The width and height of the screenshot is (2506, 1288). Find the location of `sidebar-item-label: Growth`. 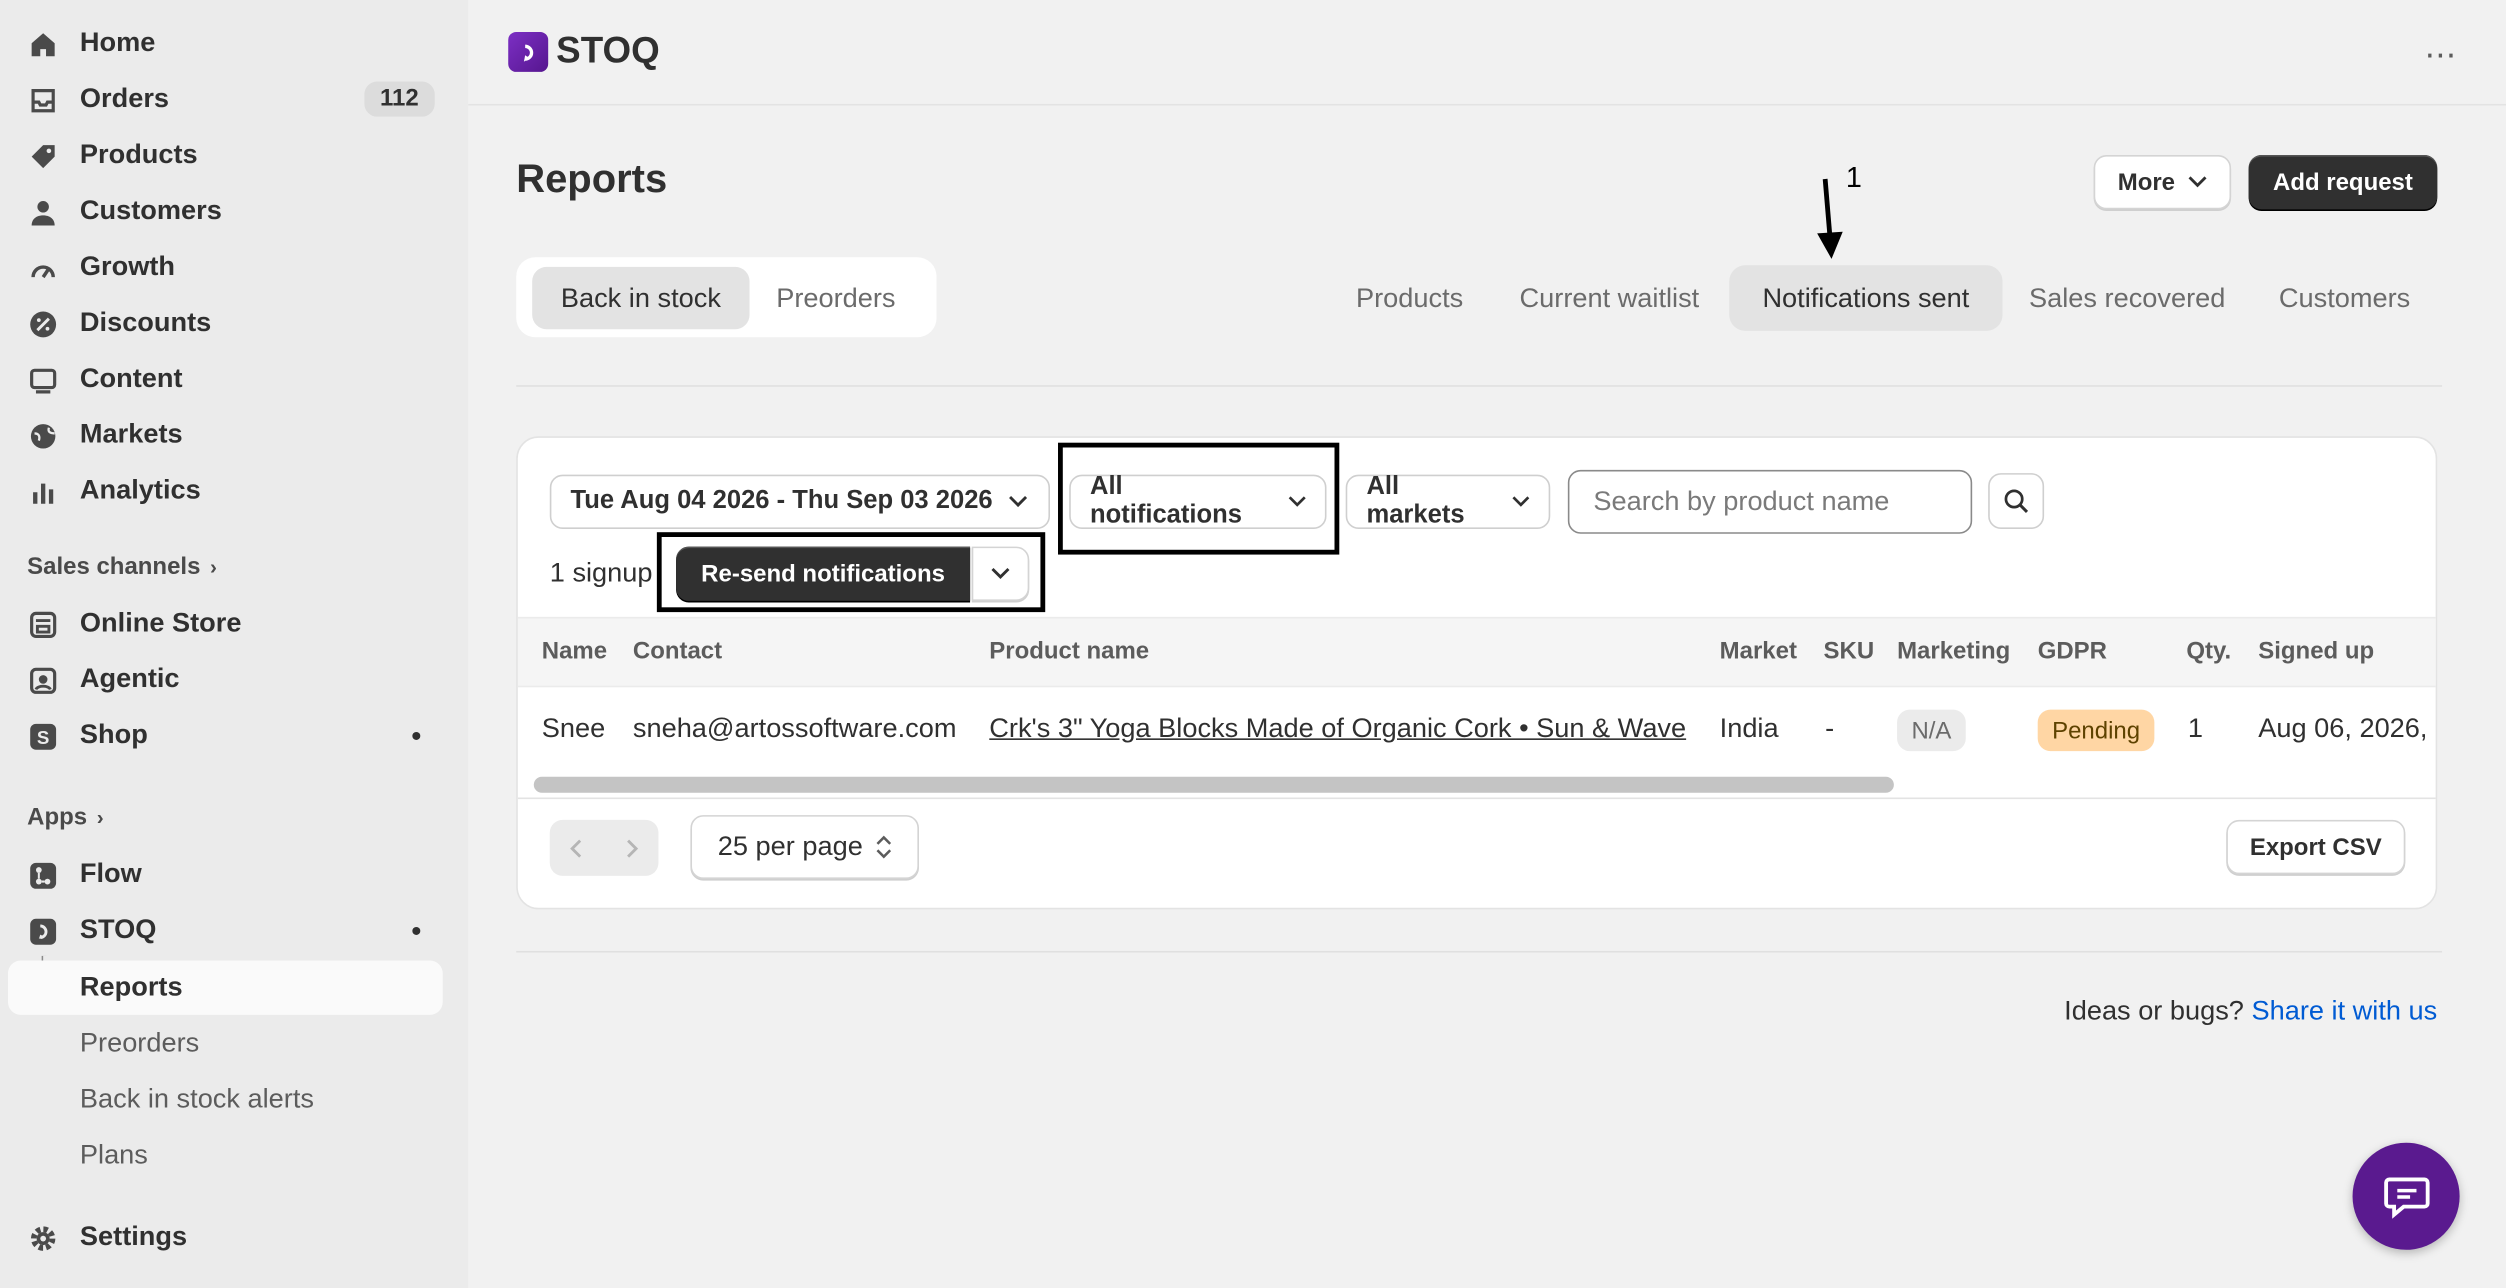

sidebar-item-label: Growth is located at coordinates (127, 266).